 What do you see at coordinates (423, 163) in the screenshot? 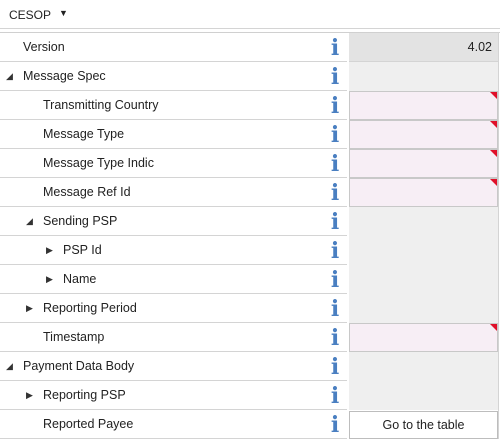
I see `message-type-indic-field` at bounding box center [423, 163].